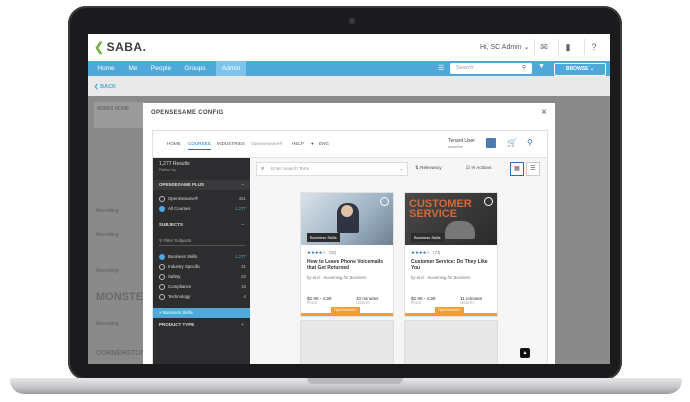 The height and width of the screenshot is (402, 690). Describe the element at coordinates (195, 68) in the screenshot. I see `nav-groups: Groups` at that location.